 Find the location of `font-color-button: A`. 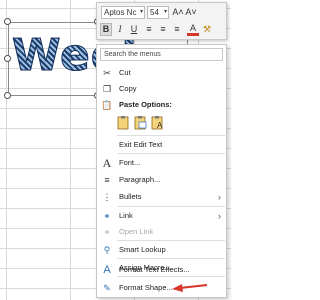

font-color-button: A is located at coordinates (193, 29).